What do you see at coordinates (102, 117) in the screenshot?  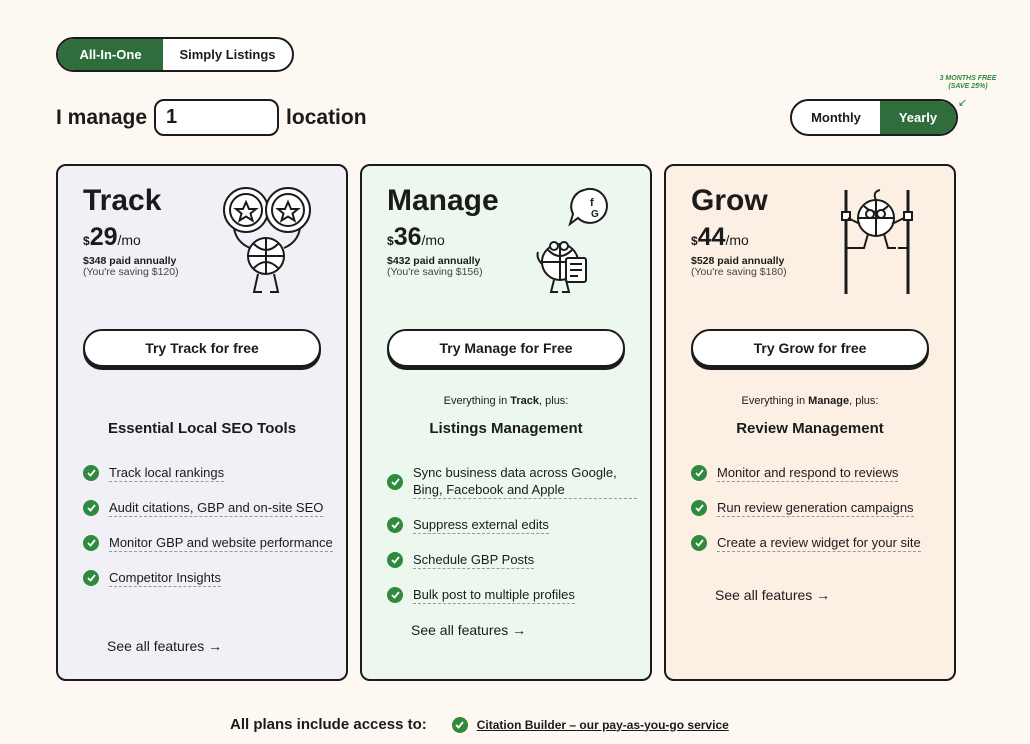 I see `manage-prefix: I manage` at bounding box center [102, 117].